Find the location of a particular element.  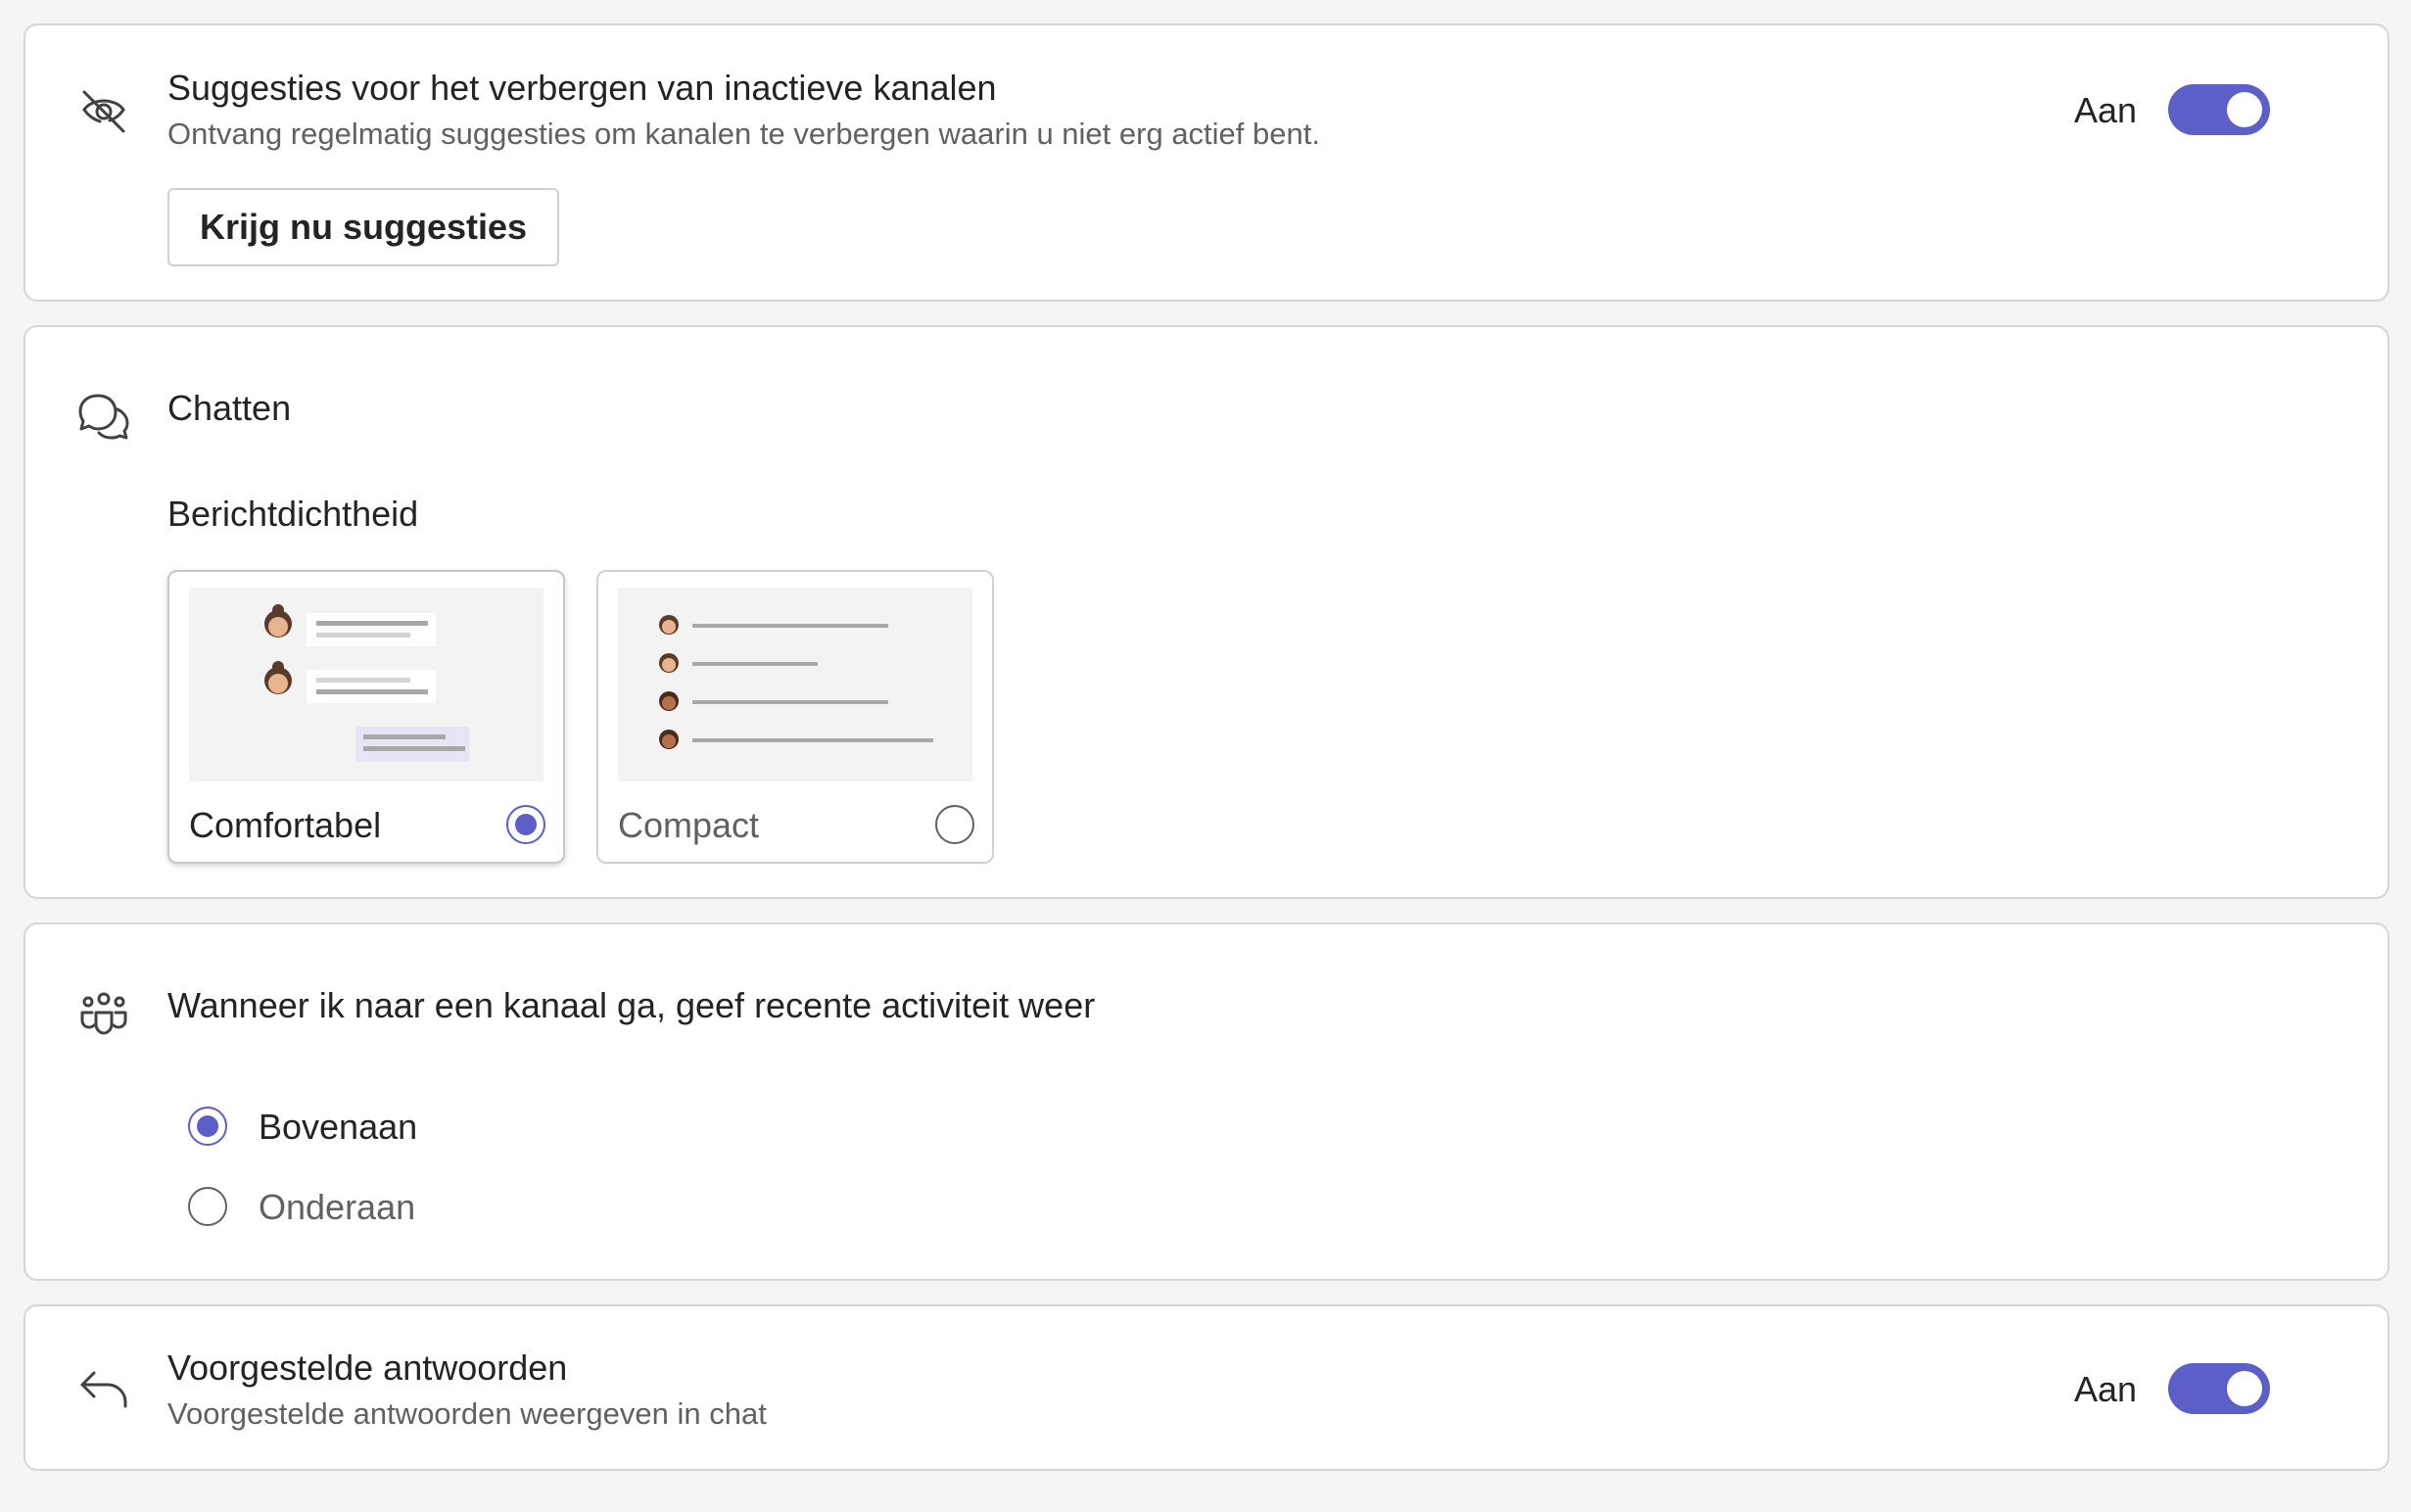

option-top-label: Bovenaan is located at coordinates (338, 1127).